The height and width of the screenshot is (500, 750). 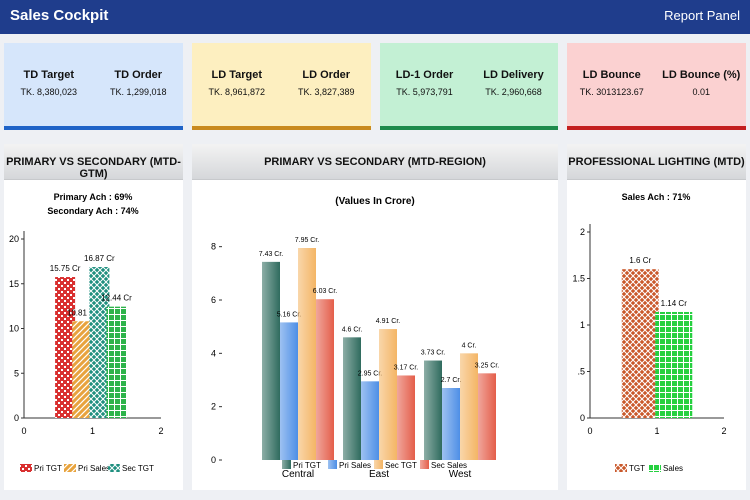 What do you see at coordinates (513, 75) in the screenshot?
I see `kpi-label: LD Delivery` at bounding box center [513, 75].